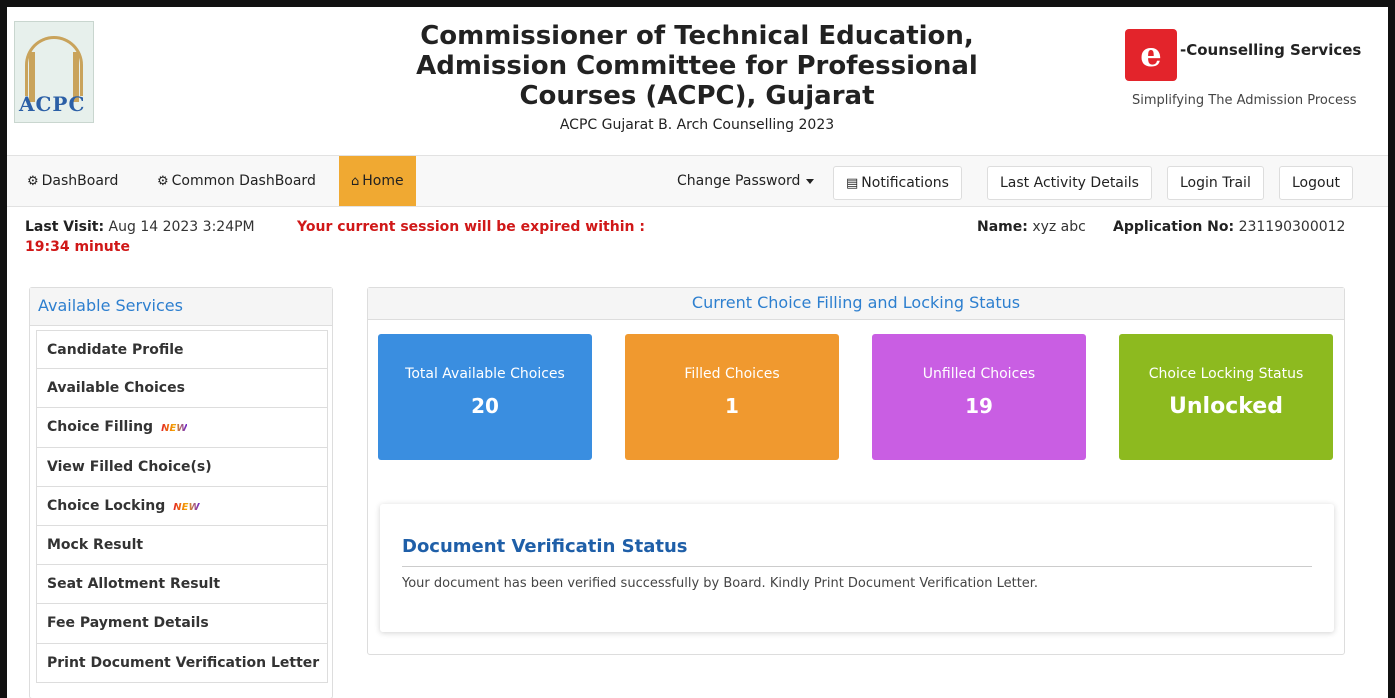 The image size is (1395, 698). Describe the element at coordinates (80, 181) in the screenshot. I see `nav-dashboard-label: DashBoard` at that location.